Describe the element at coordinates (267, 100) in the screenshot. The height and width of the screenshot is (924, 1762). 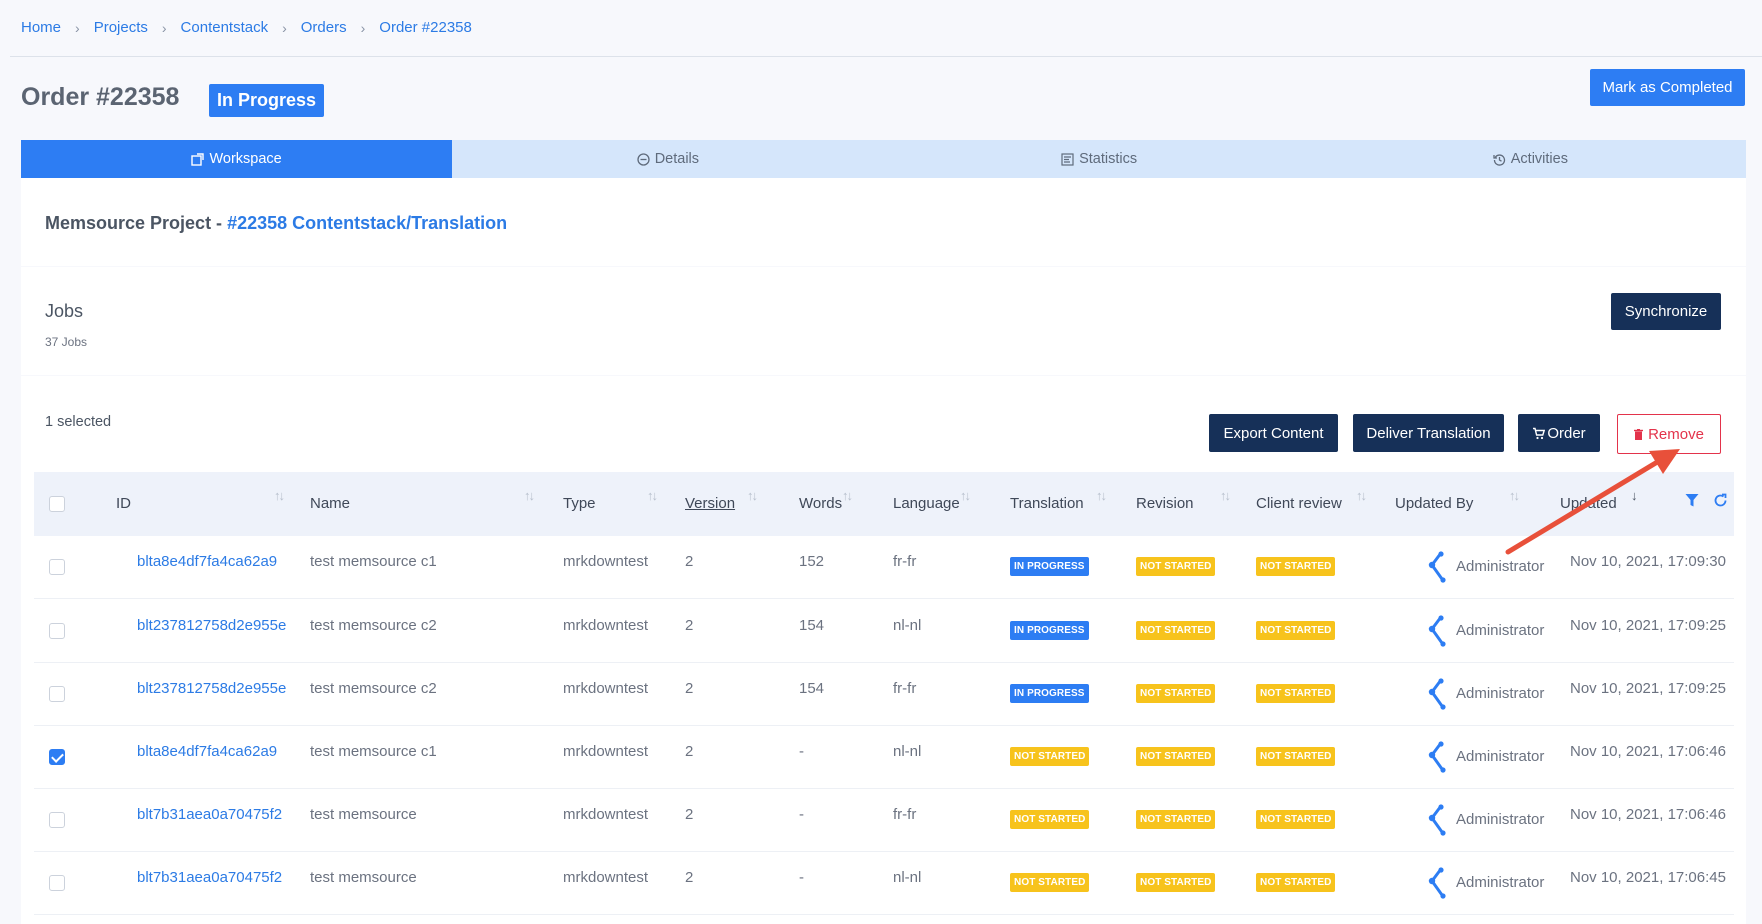
I see `status-badge: In Progress` at that location.